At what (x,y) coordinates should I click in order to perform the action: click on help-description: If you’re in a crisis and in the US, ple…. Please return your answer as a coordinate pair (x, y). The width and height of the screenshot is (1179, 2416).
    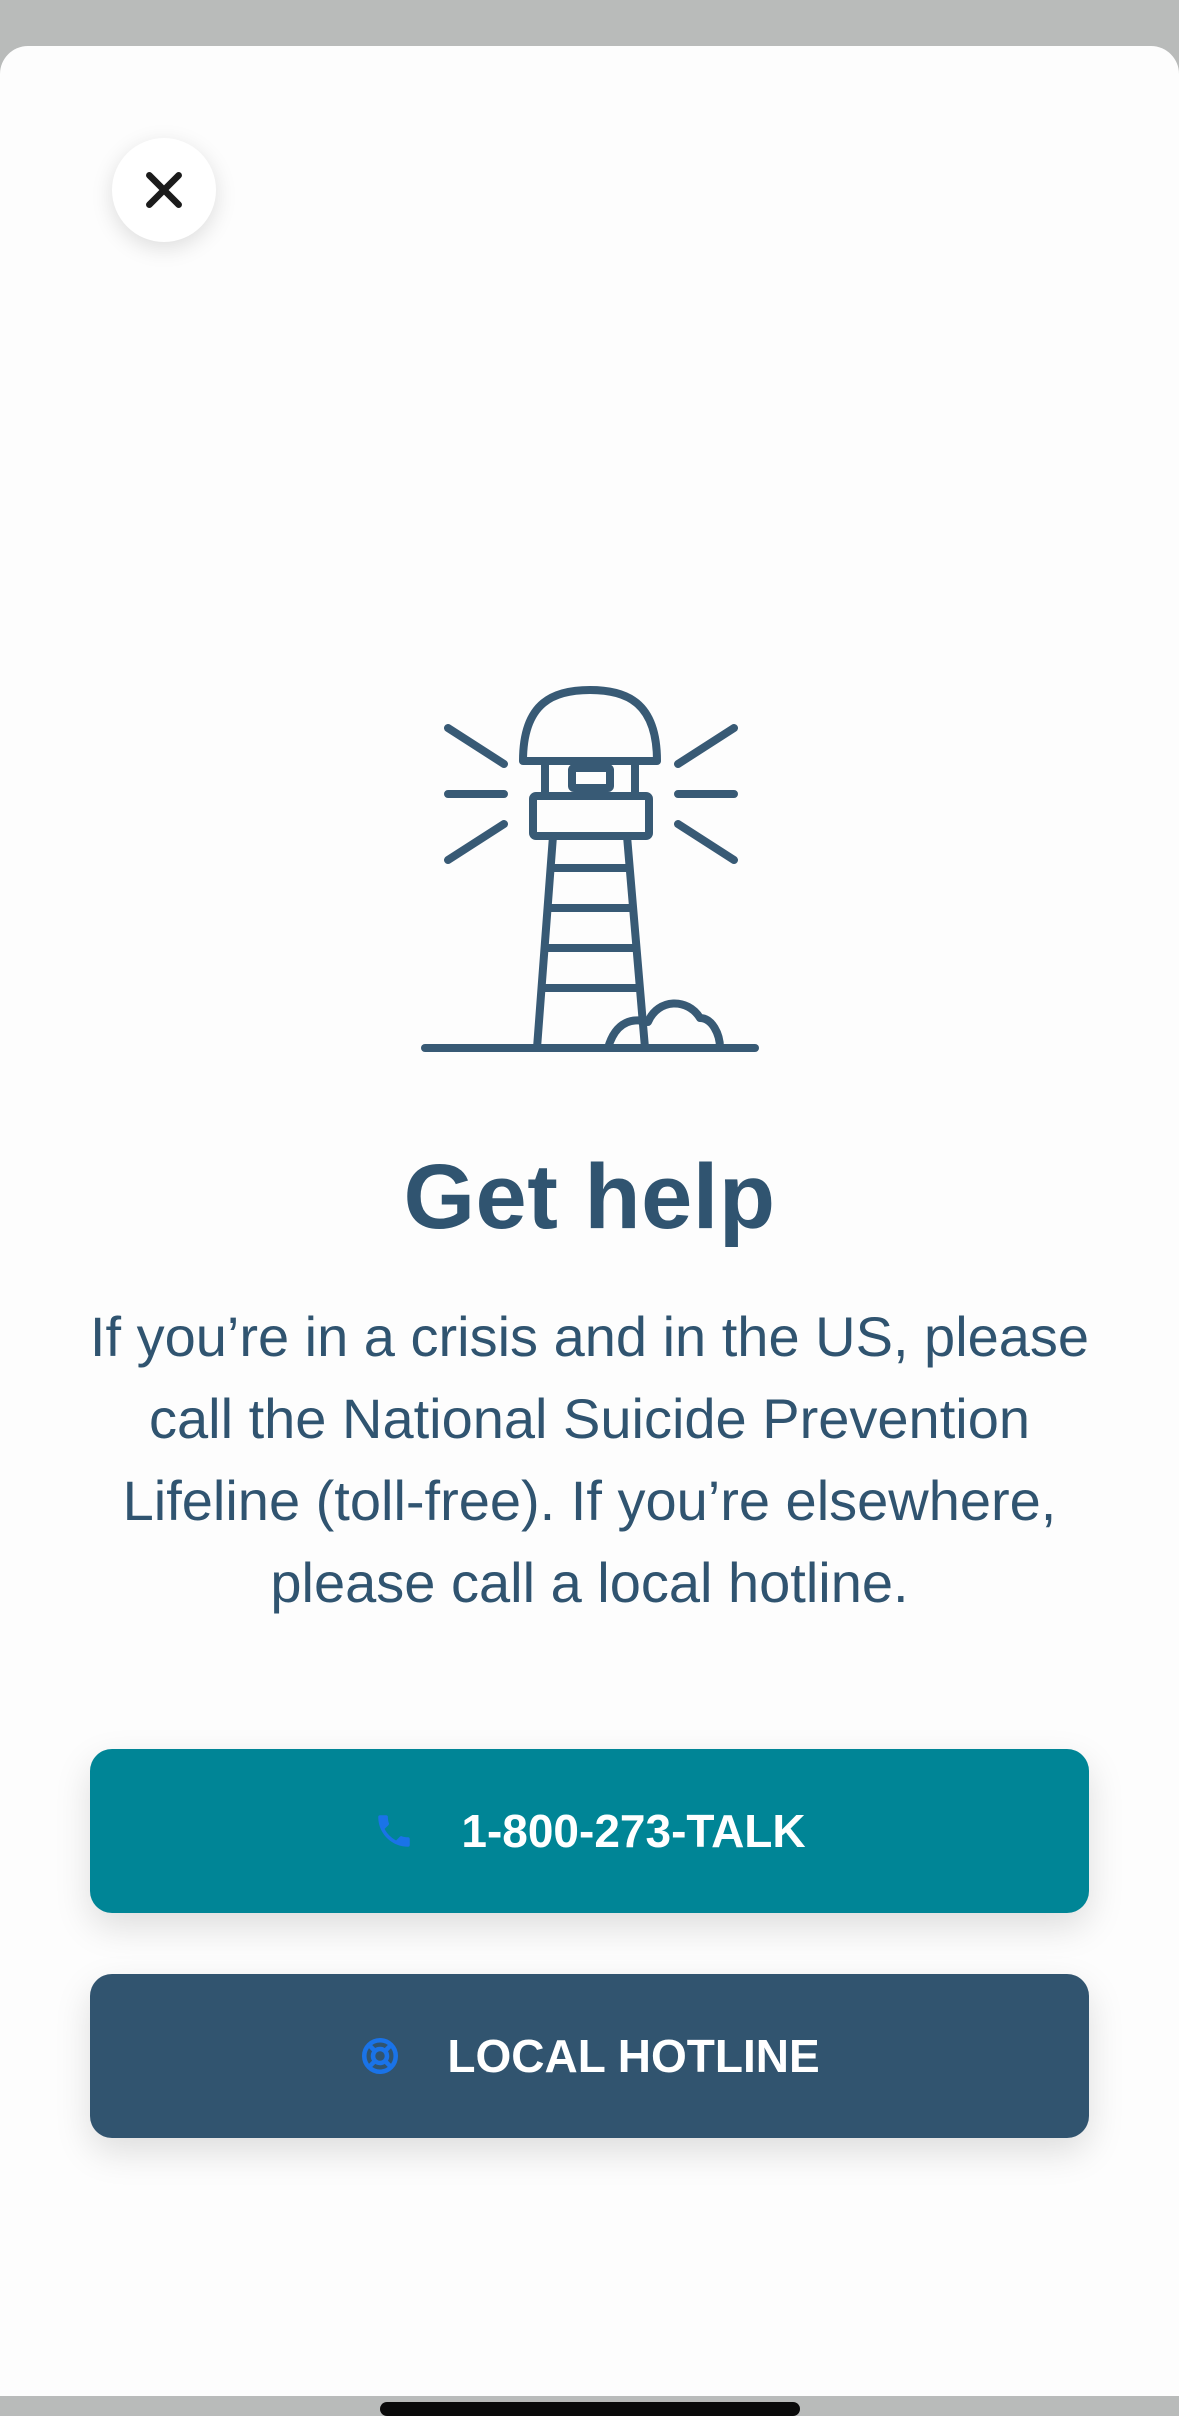
    Looking at the image, I should click on (589, 1459).